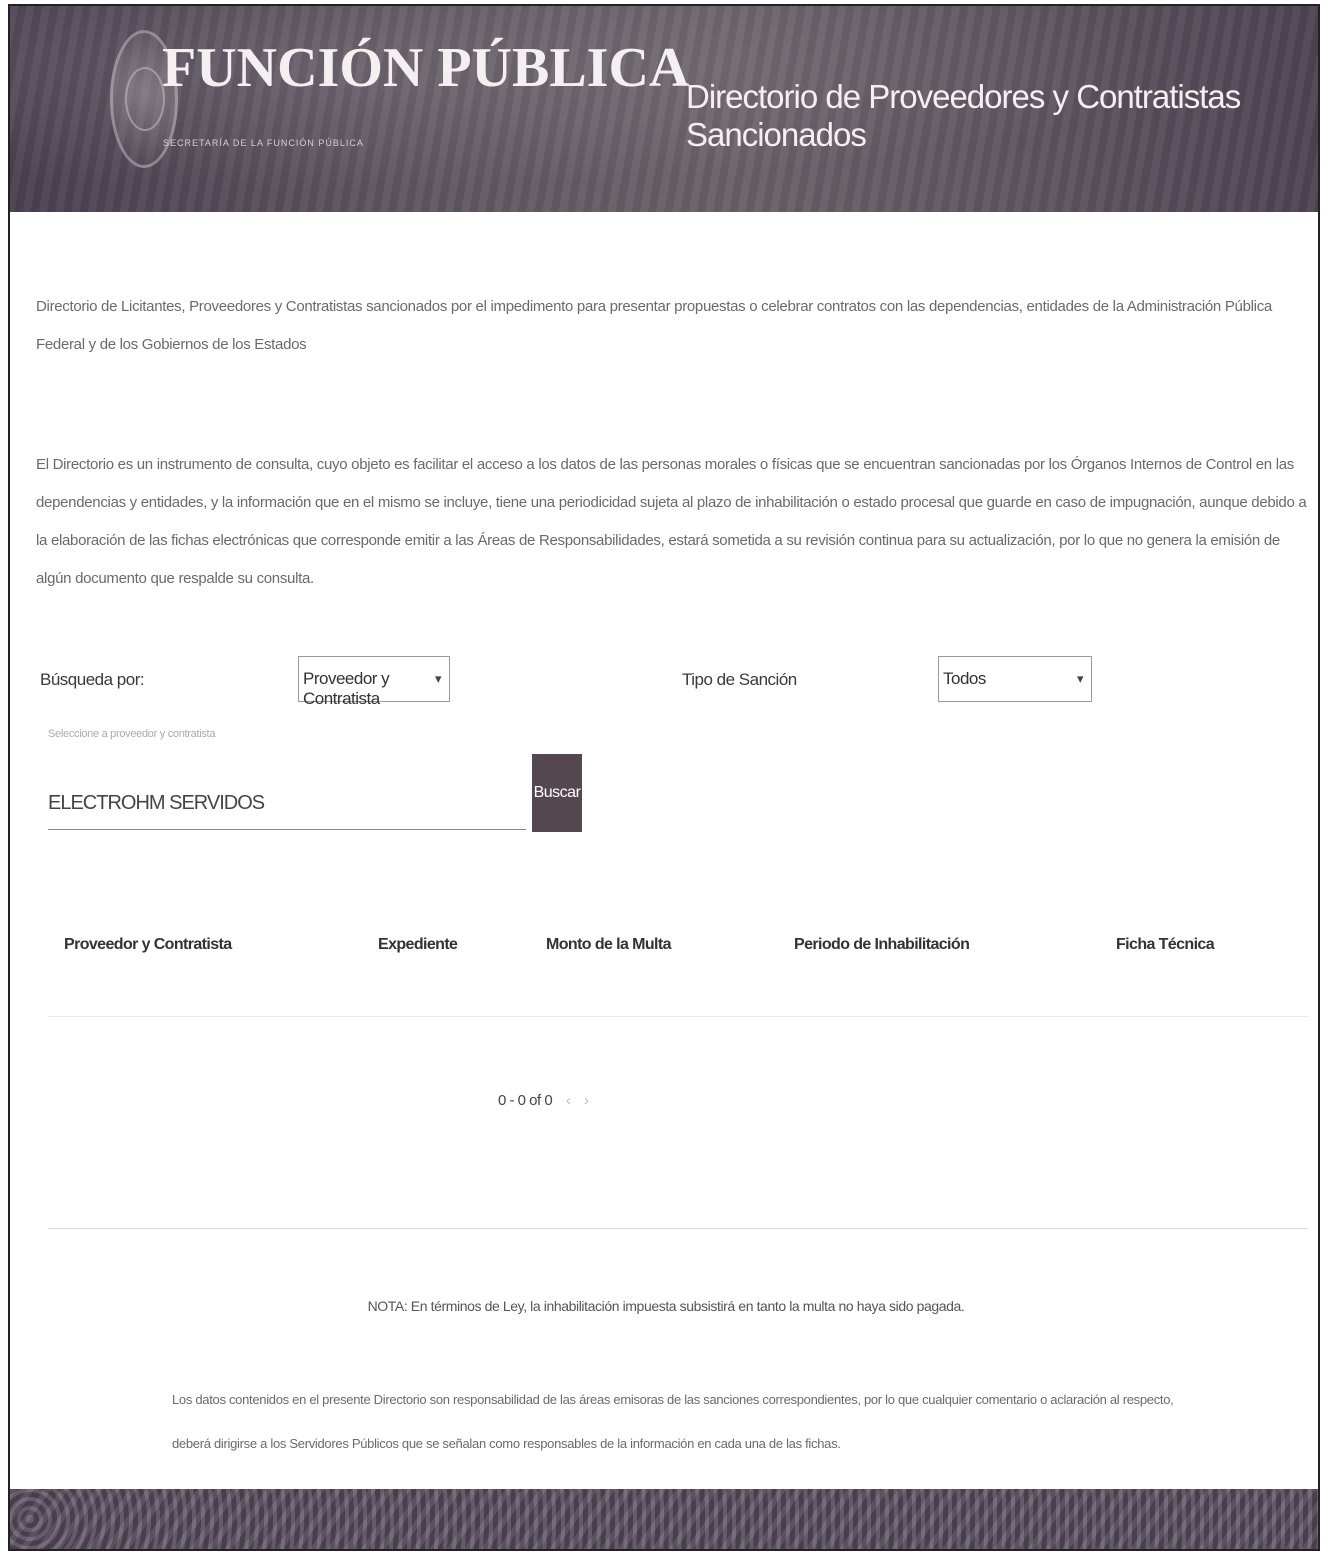 The image size is (1328, 1555). I want to click on column-header-proveedor: Proveedor y Contratista, so click(148, 945).